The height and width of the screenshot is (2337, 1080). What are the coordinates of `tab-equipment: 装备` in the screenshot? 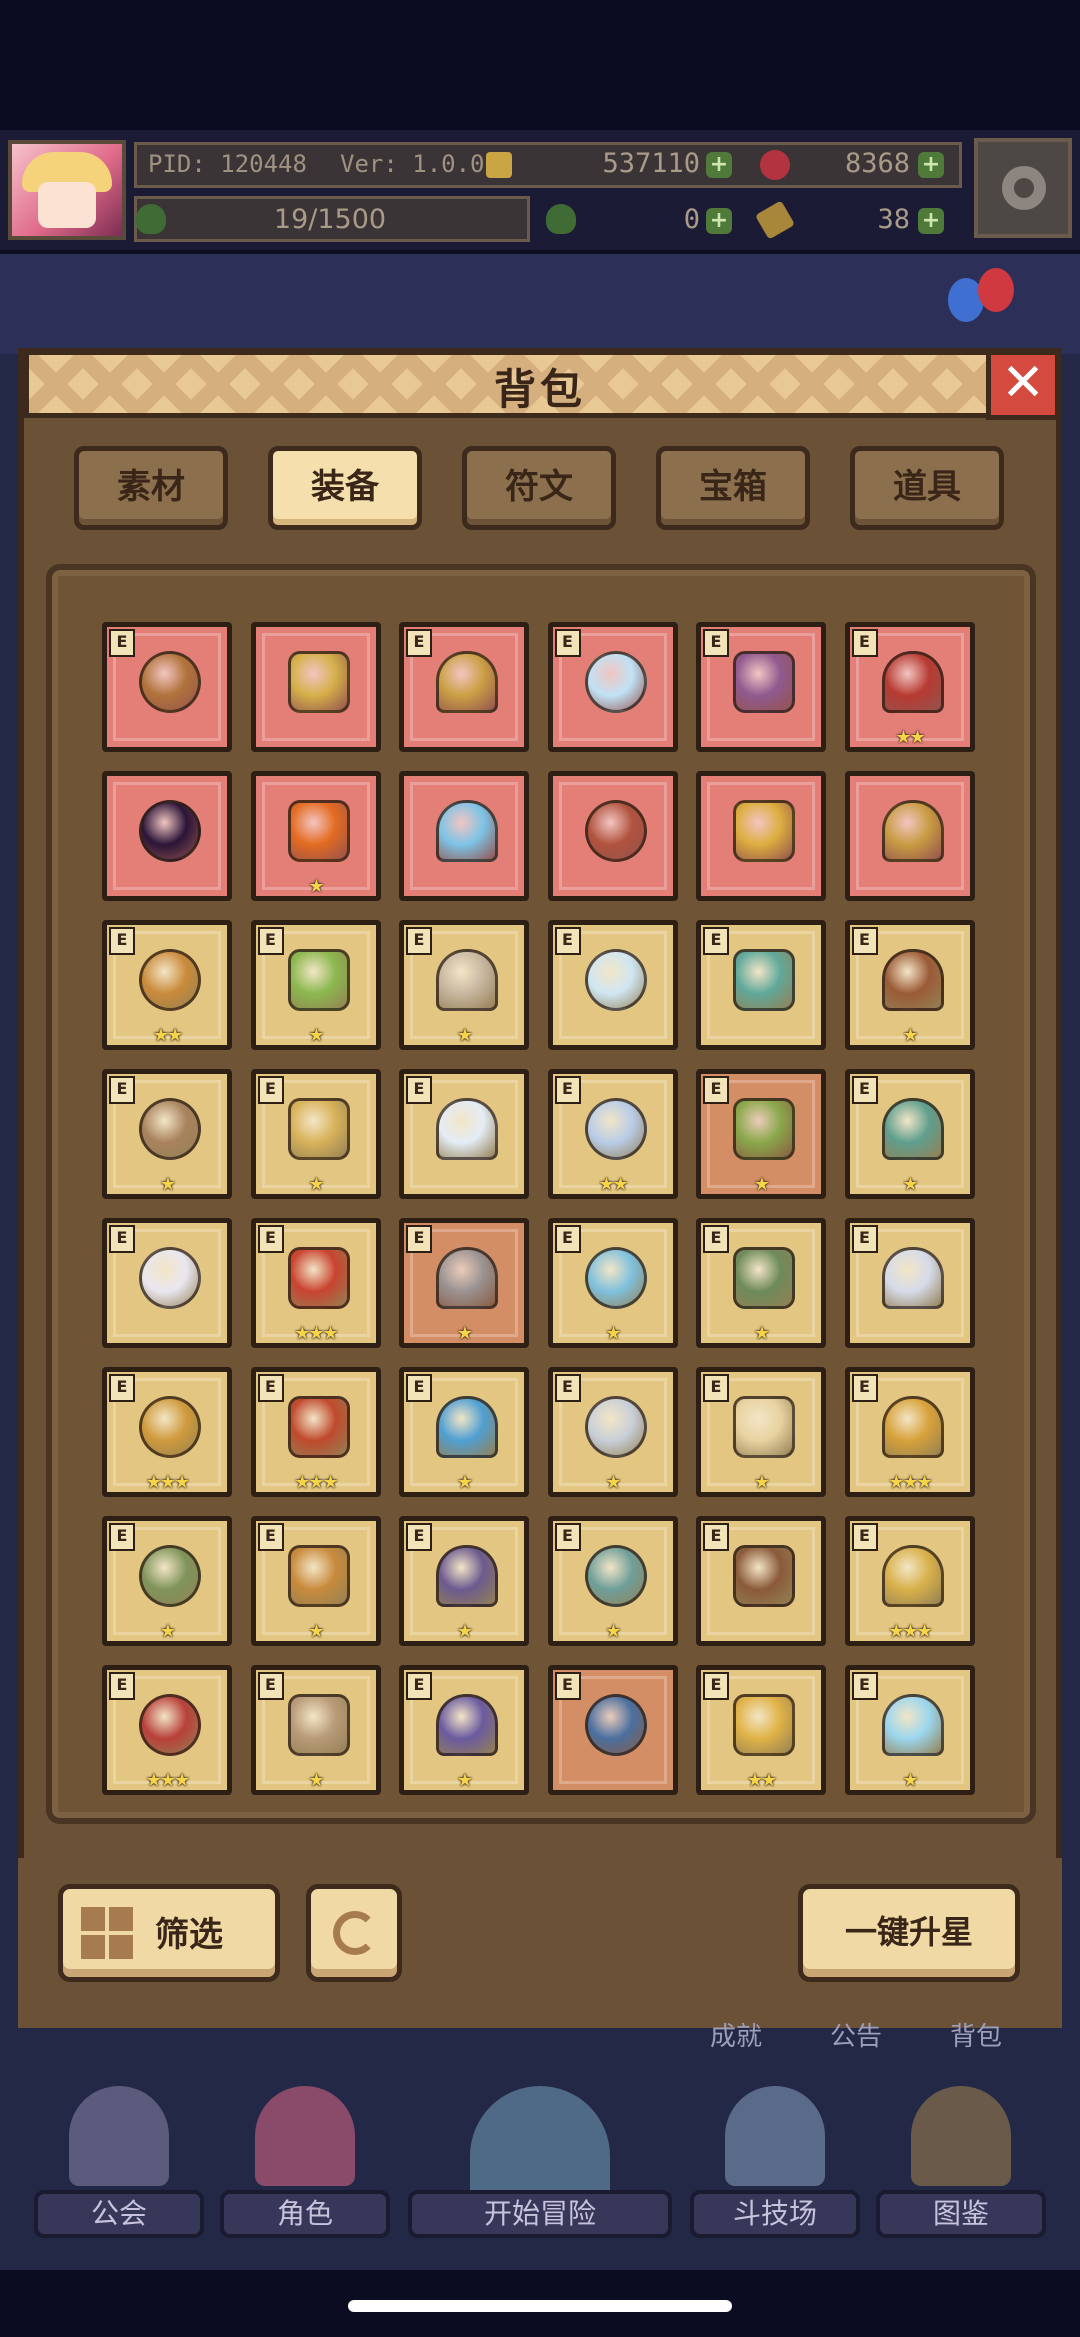 It's located at (345, 488).